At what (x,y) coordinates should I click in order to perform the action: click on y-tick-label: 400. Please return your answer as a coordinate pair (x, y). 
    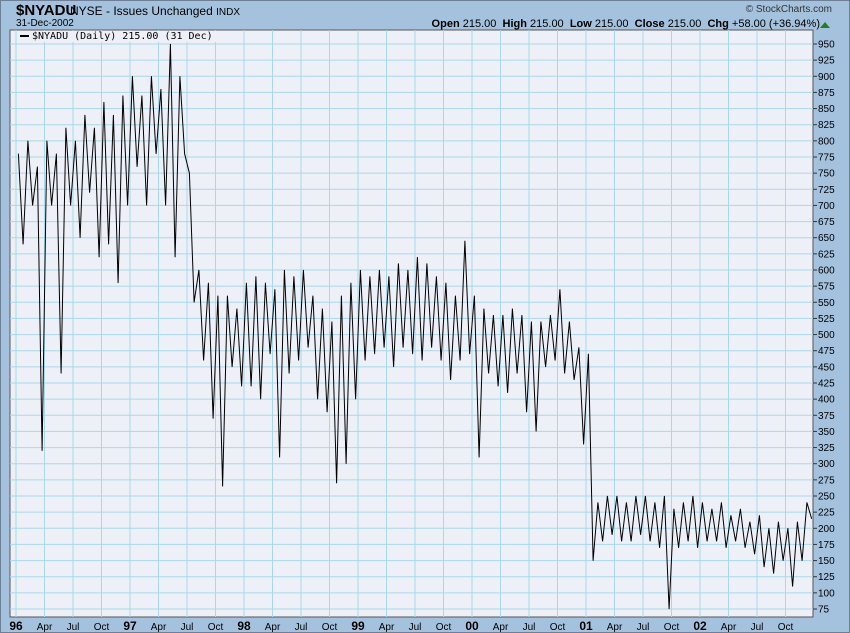
    Looking at the image, I should click on (826, 400).